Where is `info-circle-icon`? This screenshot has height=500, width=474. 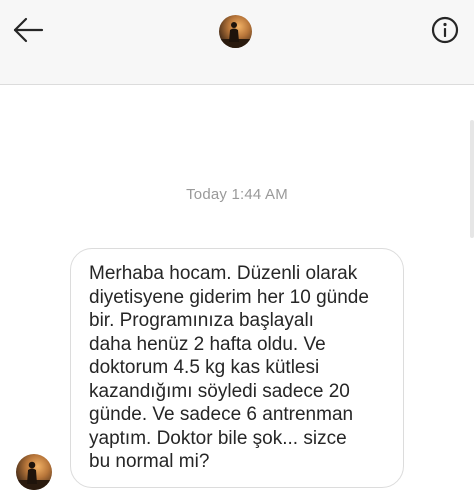 info-circle-icon is located at coordinates (445, 30).